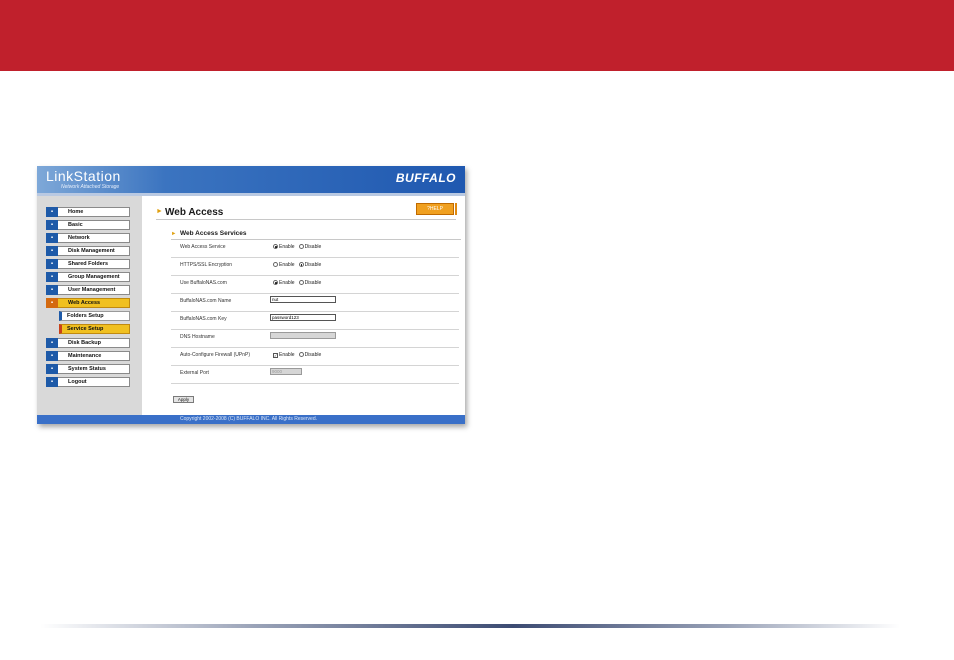 This screenshot has height=660, width=954. I want to click on field-label: HTTPS/SSL Encryption, so click(206, 265).